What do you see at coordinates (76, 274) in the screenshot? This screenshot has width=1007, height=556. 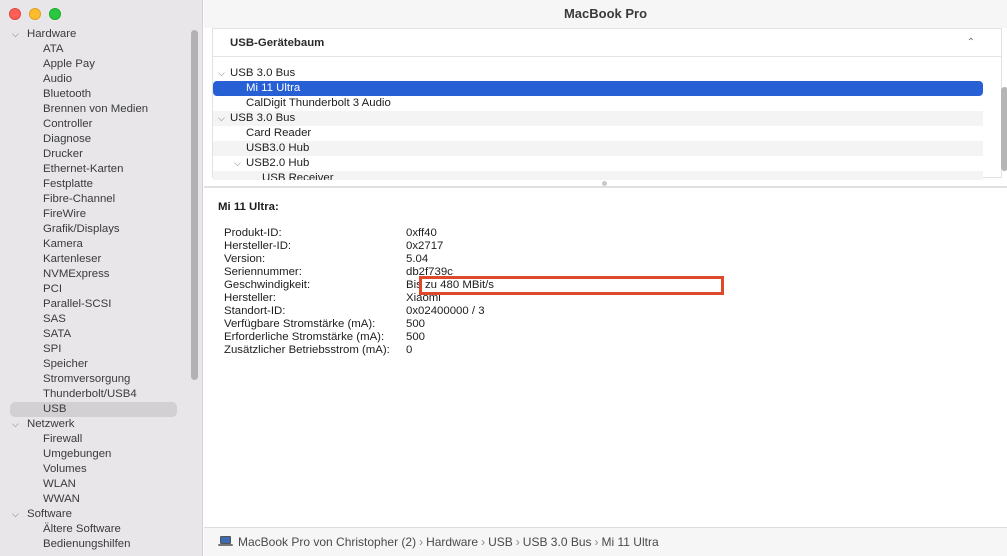 I see `sidebar-item-label: NVMExpress` at bounding box center [76, 274].